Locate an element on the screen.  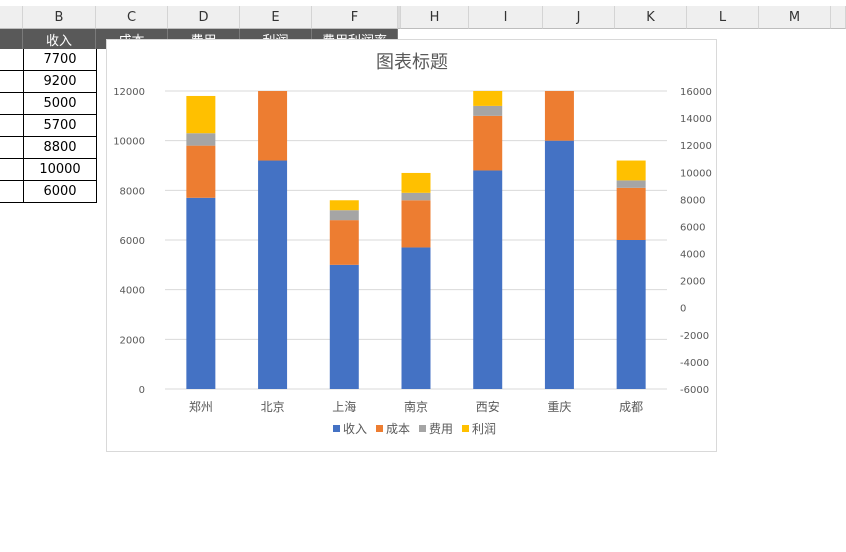
right-axis-tick-label: 12000 is located at coordinates (696, 146).